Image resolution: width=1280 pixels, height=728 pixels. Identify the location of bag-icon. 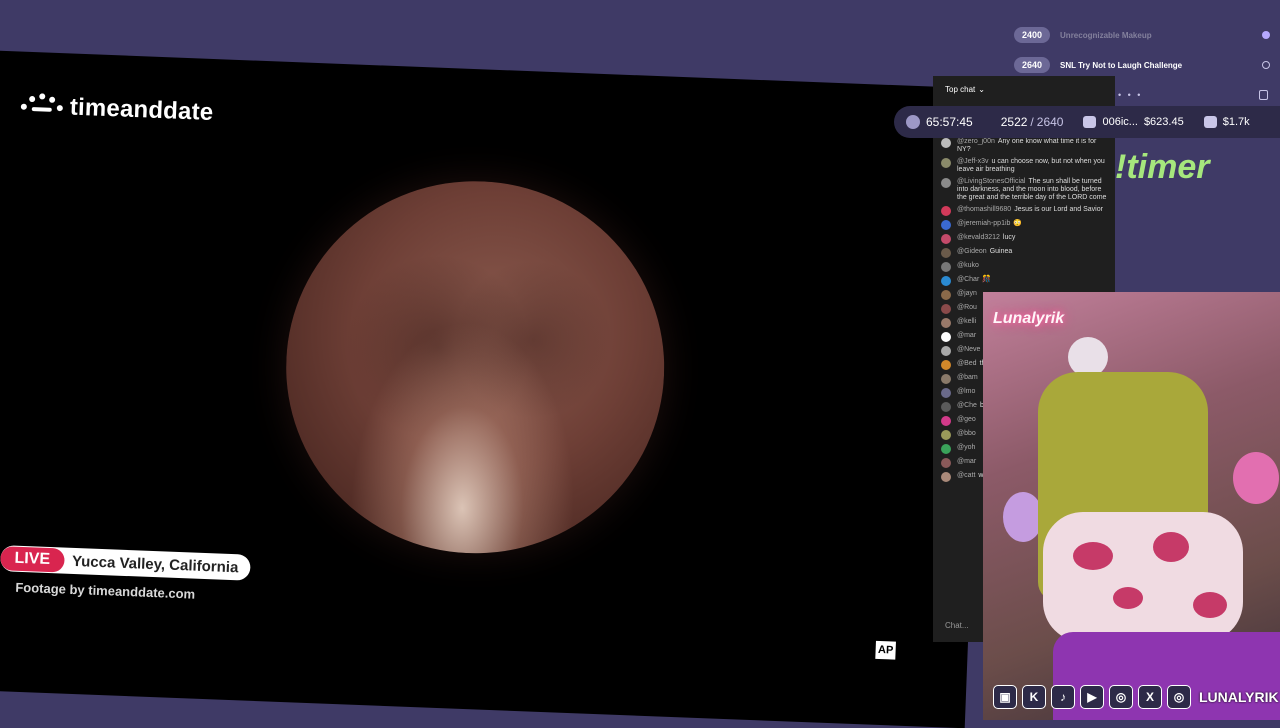
(1090, 122).